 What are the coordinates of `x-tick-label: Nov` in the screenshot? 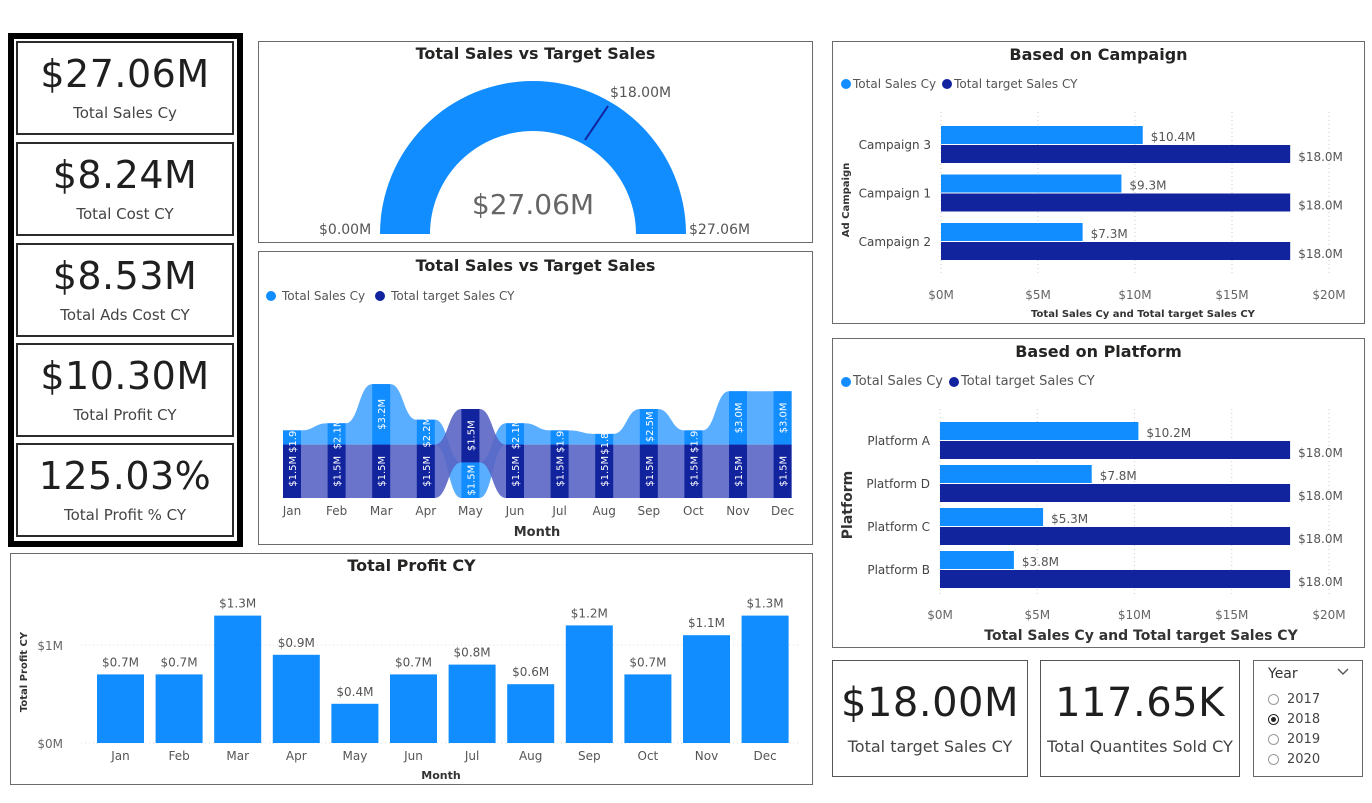 It's located at (706, 756).